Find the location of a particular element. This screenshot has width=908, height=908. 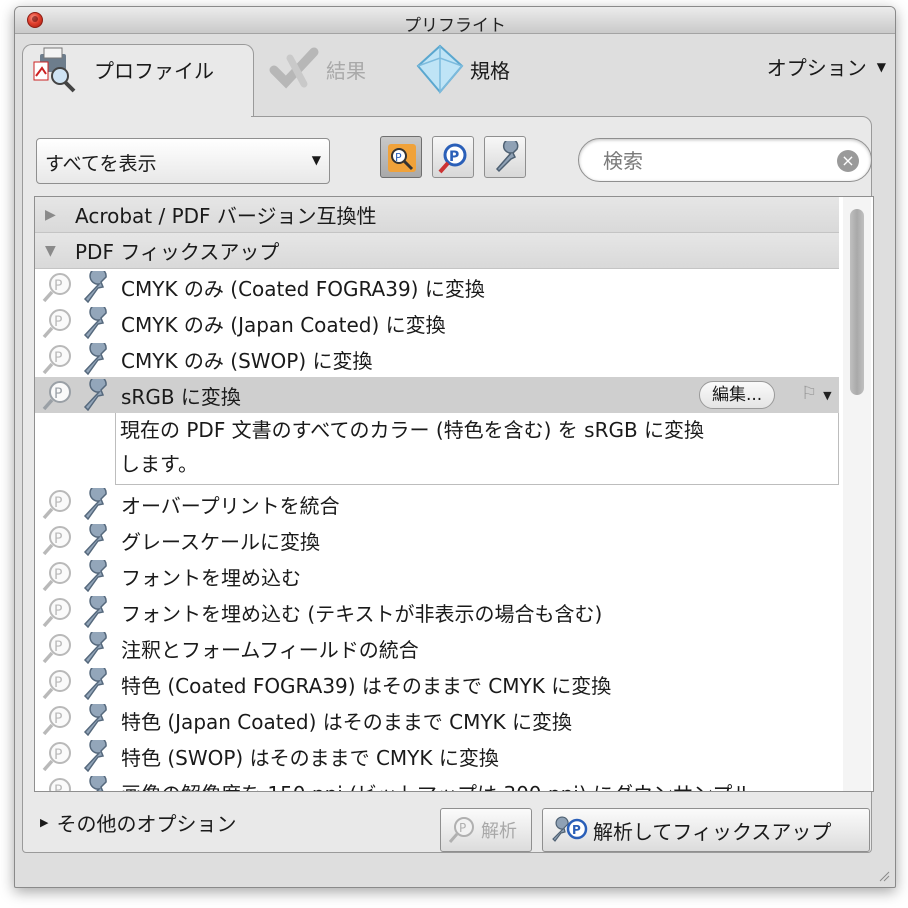

filter-dropdown: すべてを表示 ▼ is located at coordinates (183, 161).